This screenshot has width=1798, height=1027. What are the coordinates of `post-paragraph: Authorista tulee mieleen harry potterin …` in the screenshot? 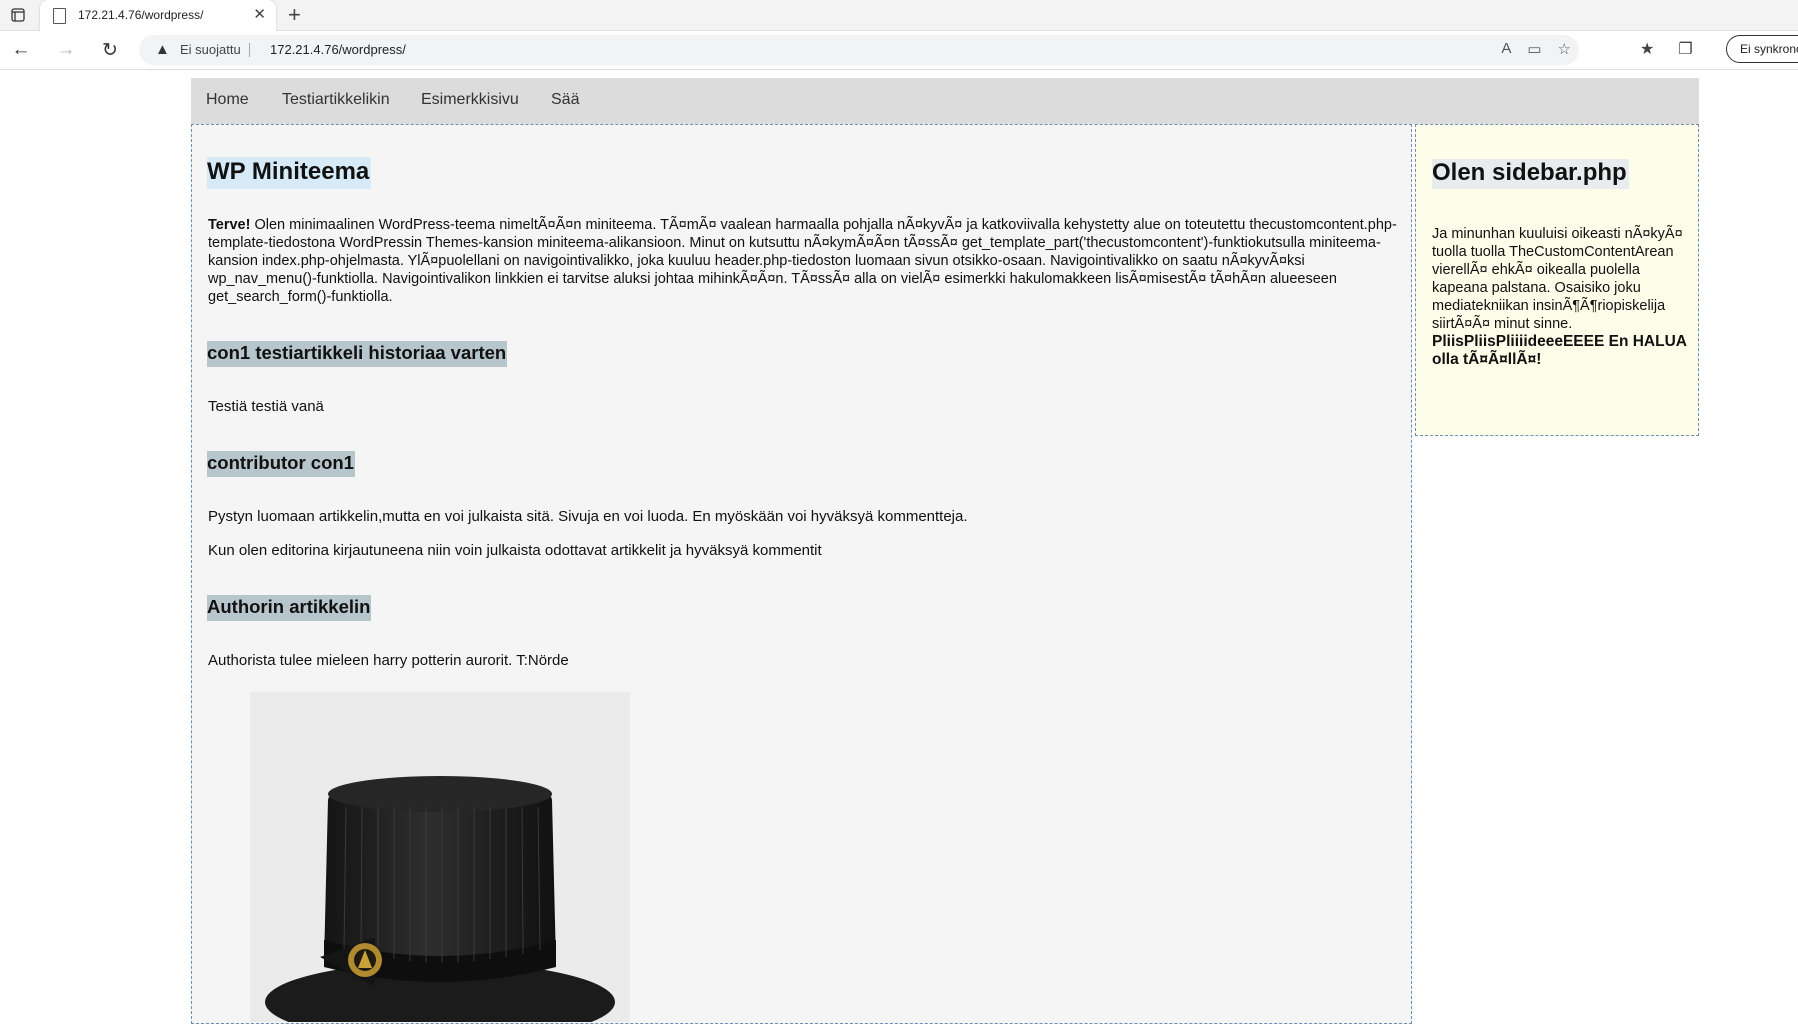 It's located at (388, 660).